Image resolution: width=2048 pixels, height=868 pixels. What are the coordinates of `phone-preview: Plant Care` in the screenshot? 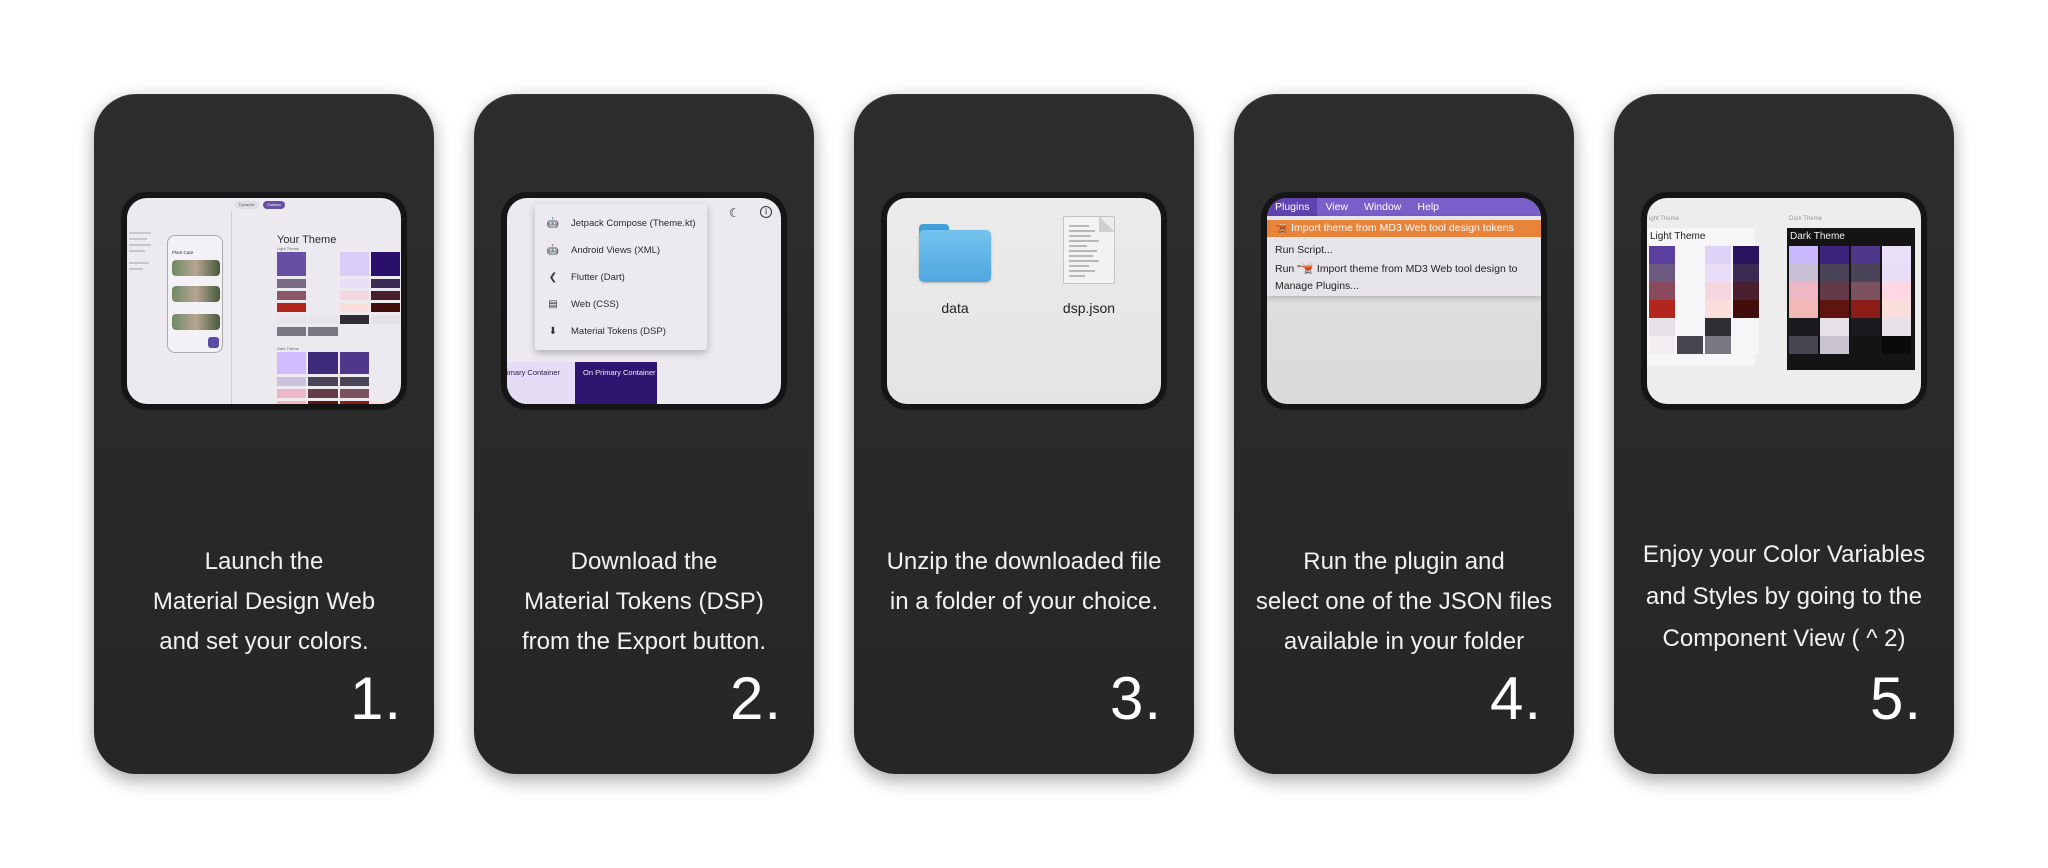 It's located at (195, 294).